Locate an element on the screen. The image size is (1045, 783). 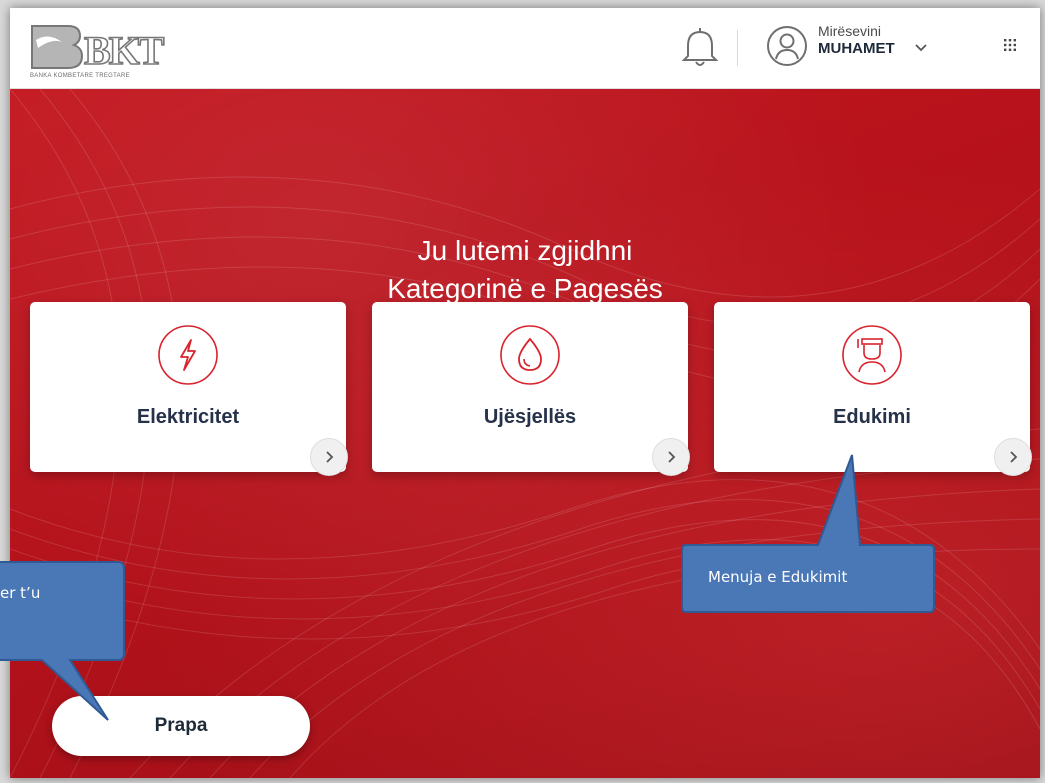
bell-icon is located at coordinates (700, 47).